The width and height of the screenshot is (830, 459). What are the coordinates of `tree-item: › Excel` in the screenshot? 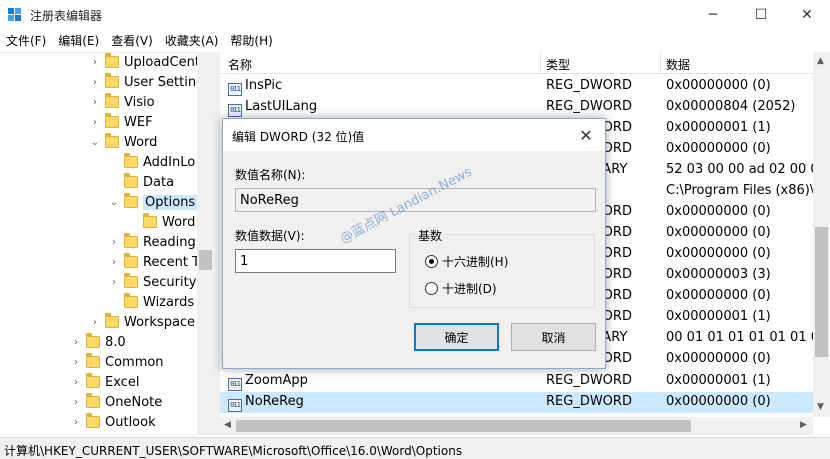 It's located at (104, 382).